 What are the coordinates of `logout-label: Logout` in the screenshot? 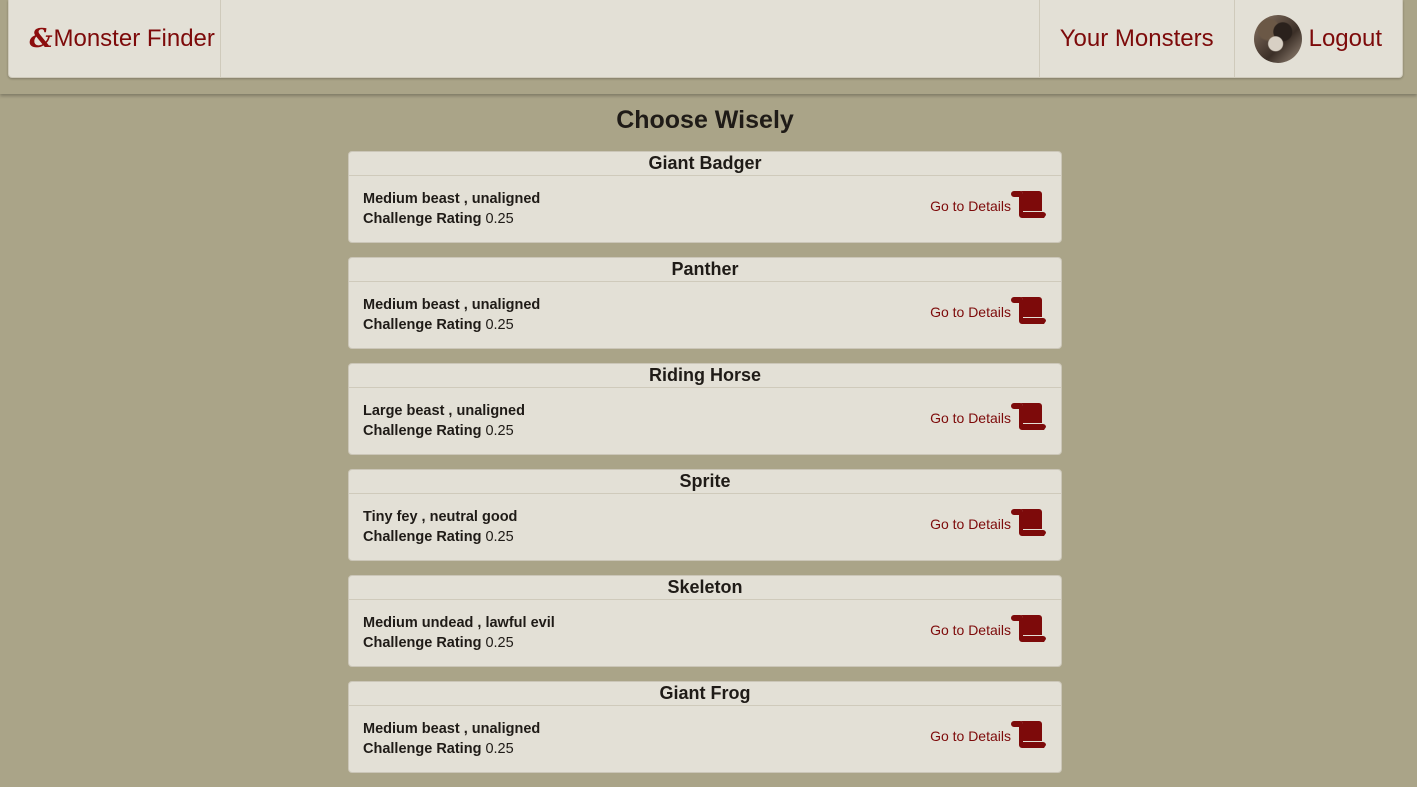 It's located at (1345, 38).